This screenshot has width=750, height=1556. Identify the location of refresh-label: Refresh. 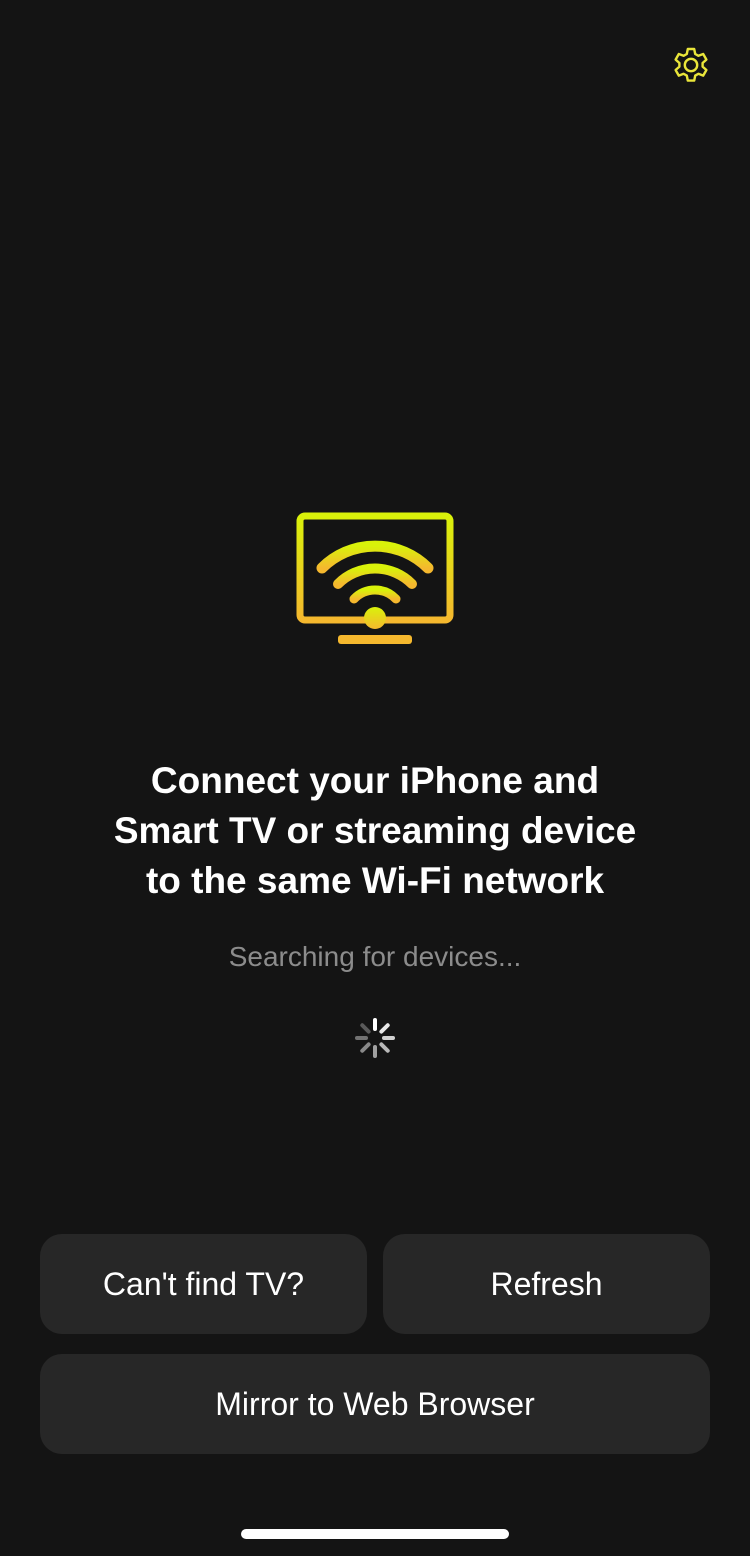
(546, 1283).